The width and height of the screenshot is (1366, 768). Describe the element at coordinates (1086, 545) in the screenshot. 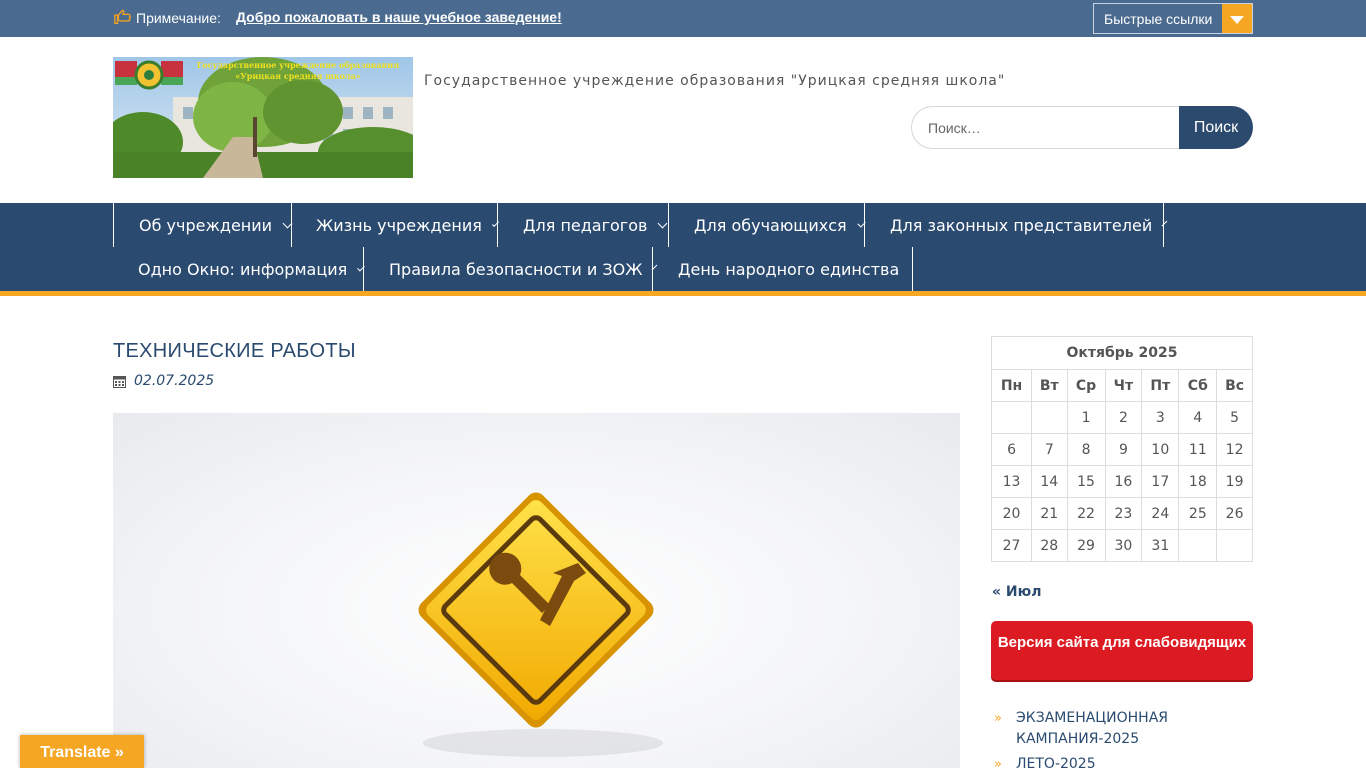

I see `calendar-day: 29` at that location.